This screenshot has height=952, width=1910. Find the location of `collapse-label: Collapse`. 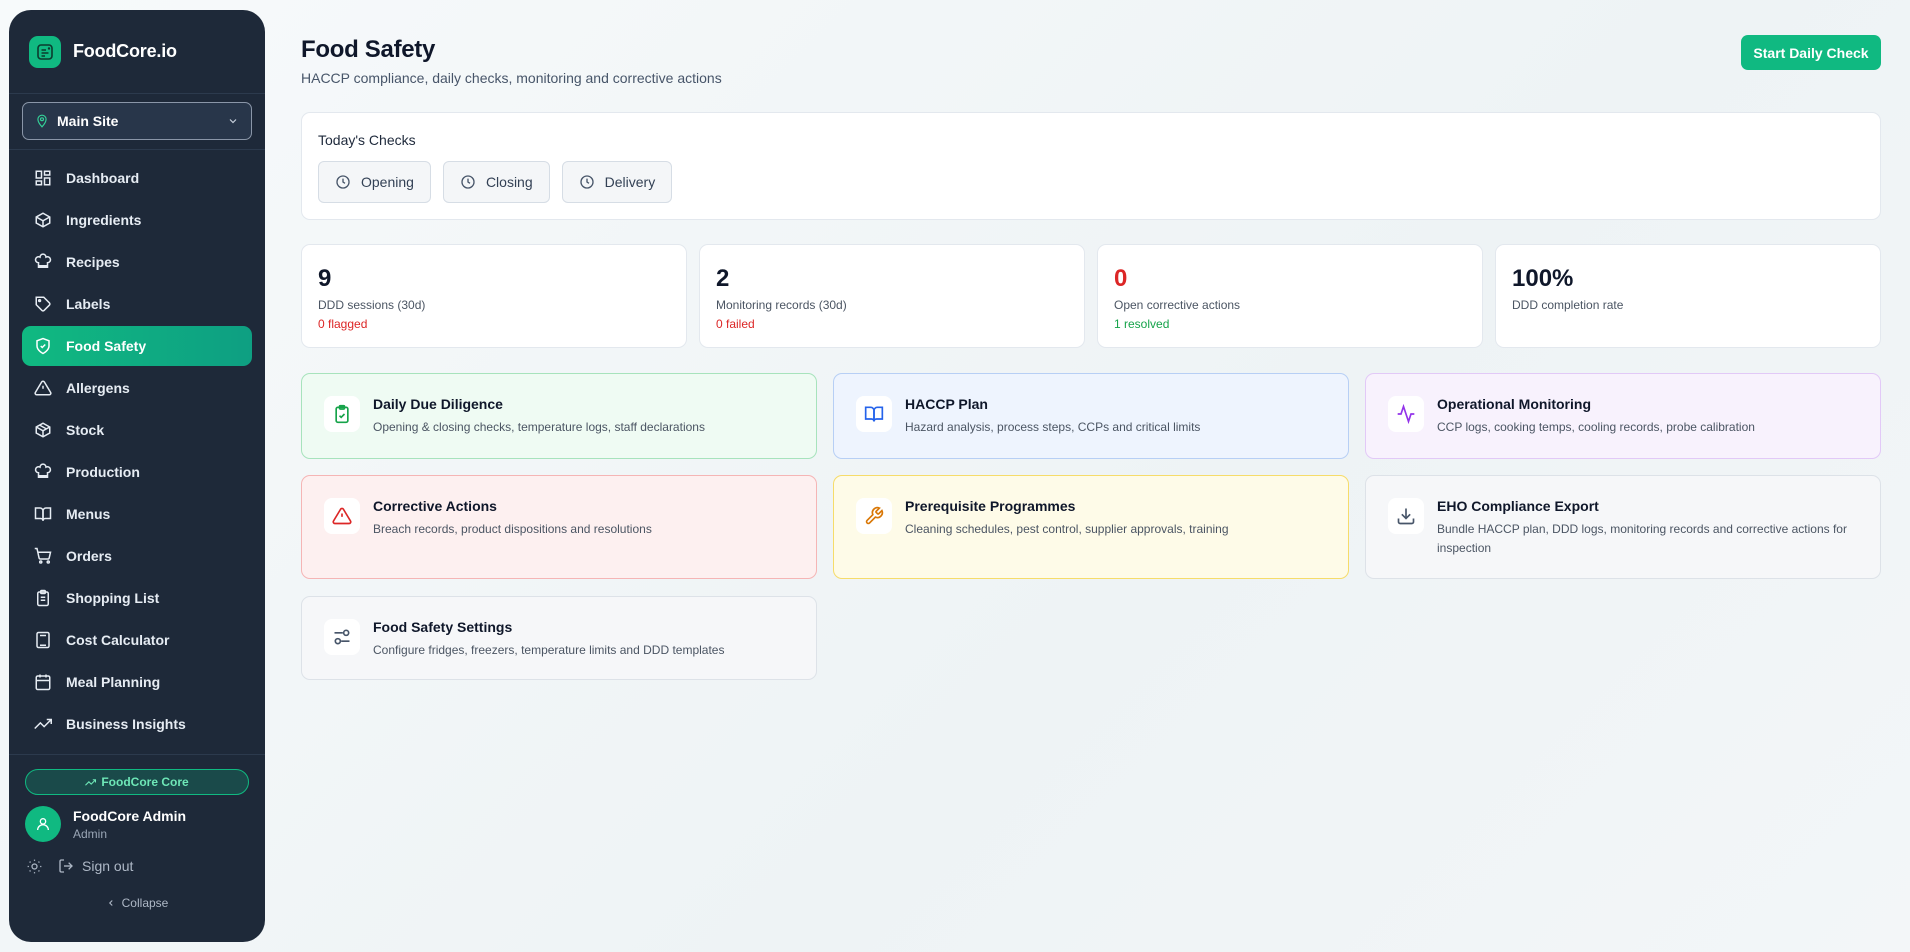

collapse-label: Collapse is located at coordinates (145, 903).